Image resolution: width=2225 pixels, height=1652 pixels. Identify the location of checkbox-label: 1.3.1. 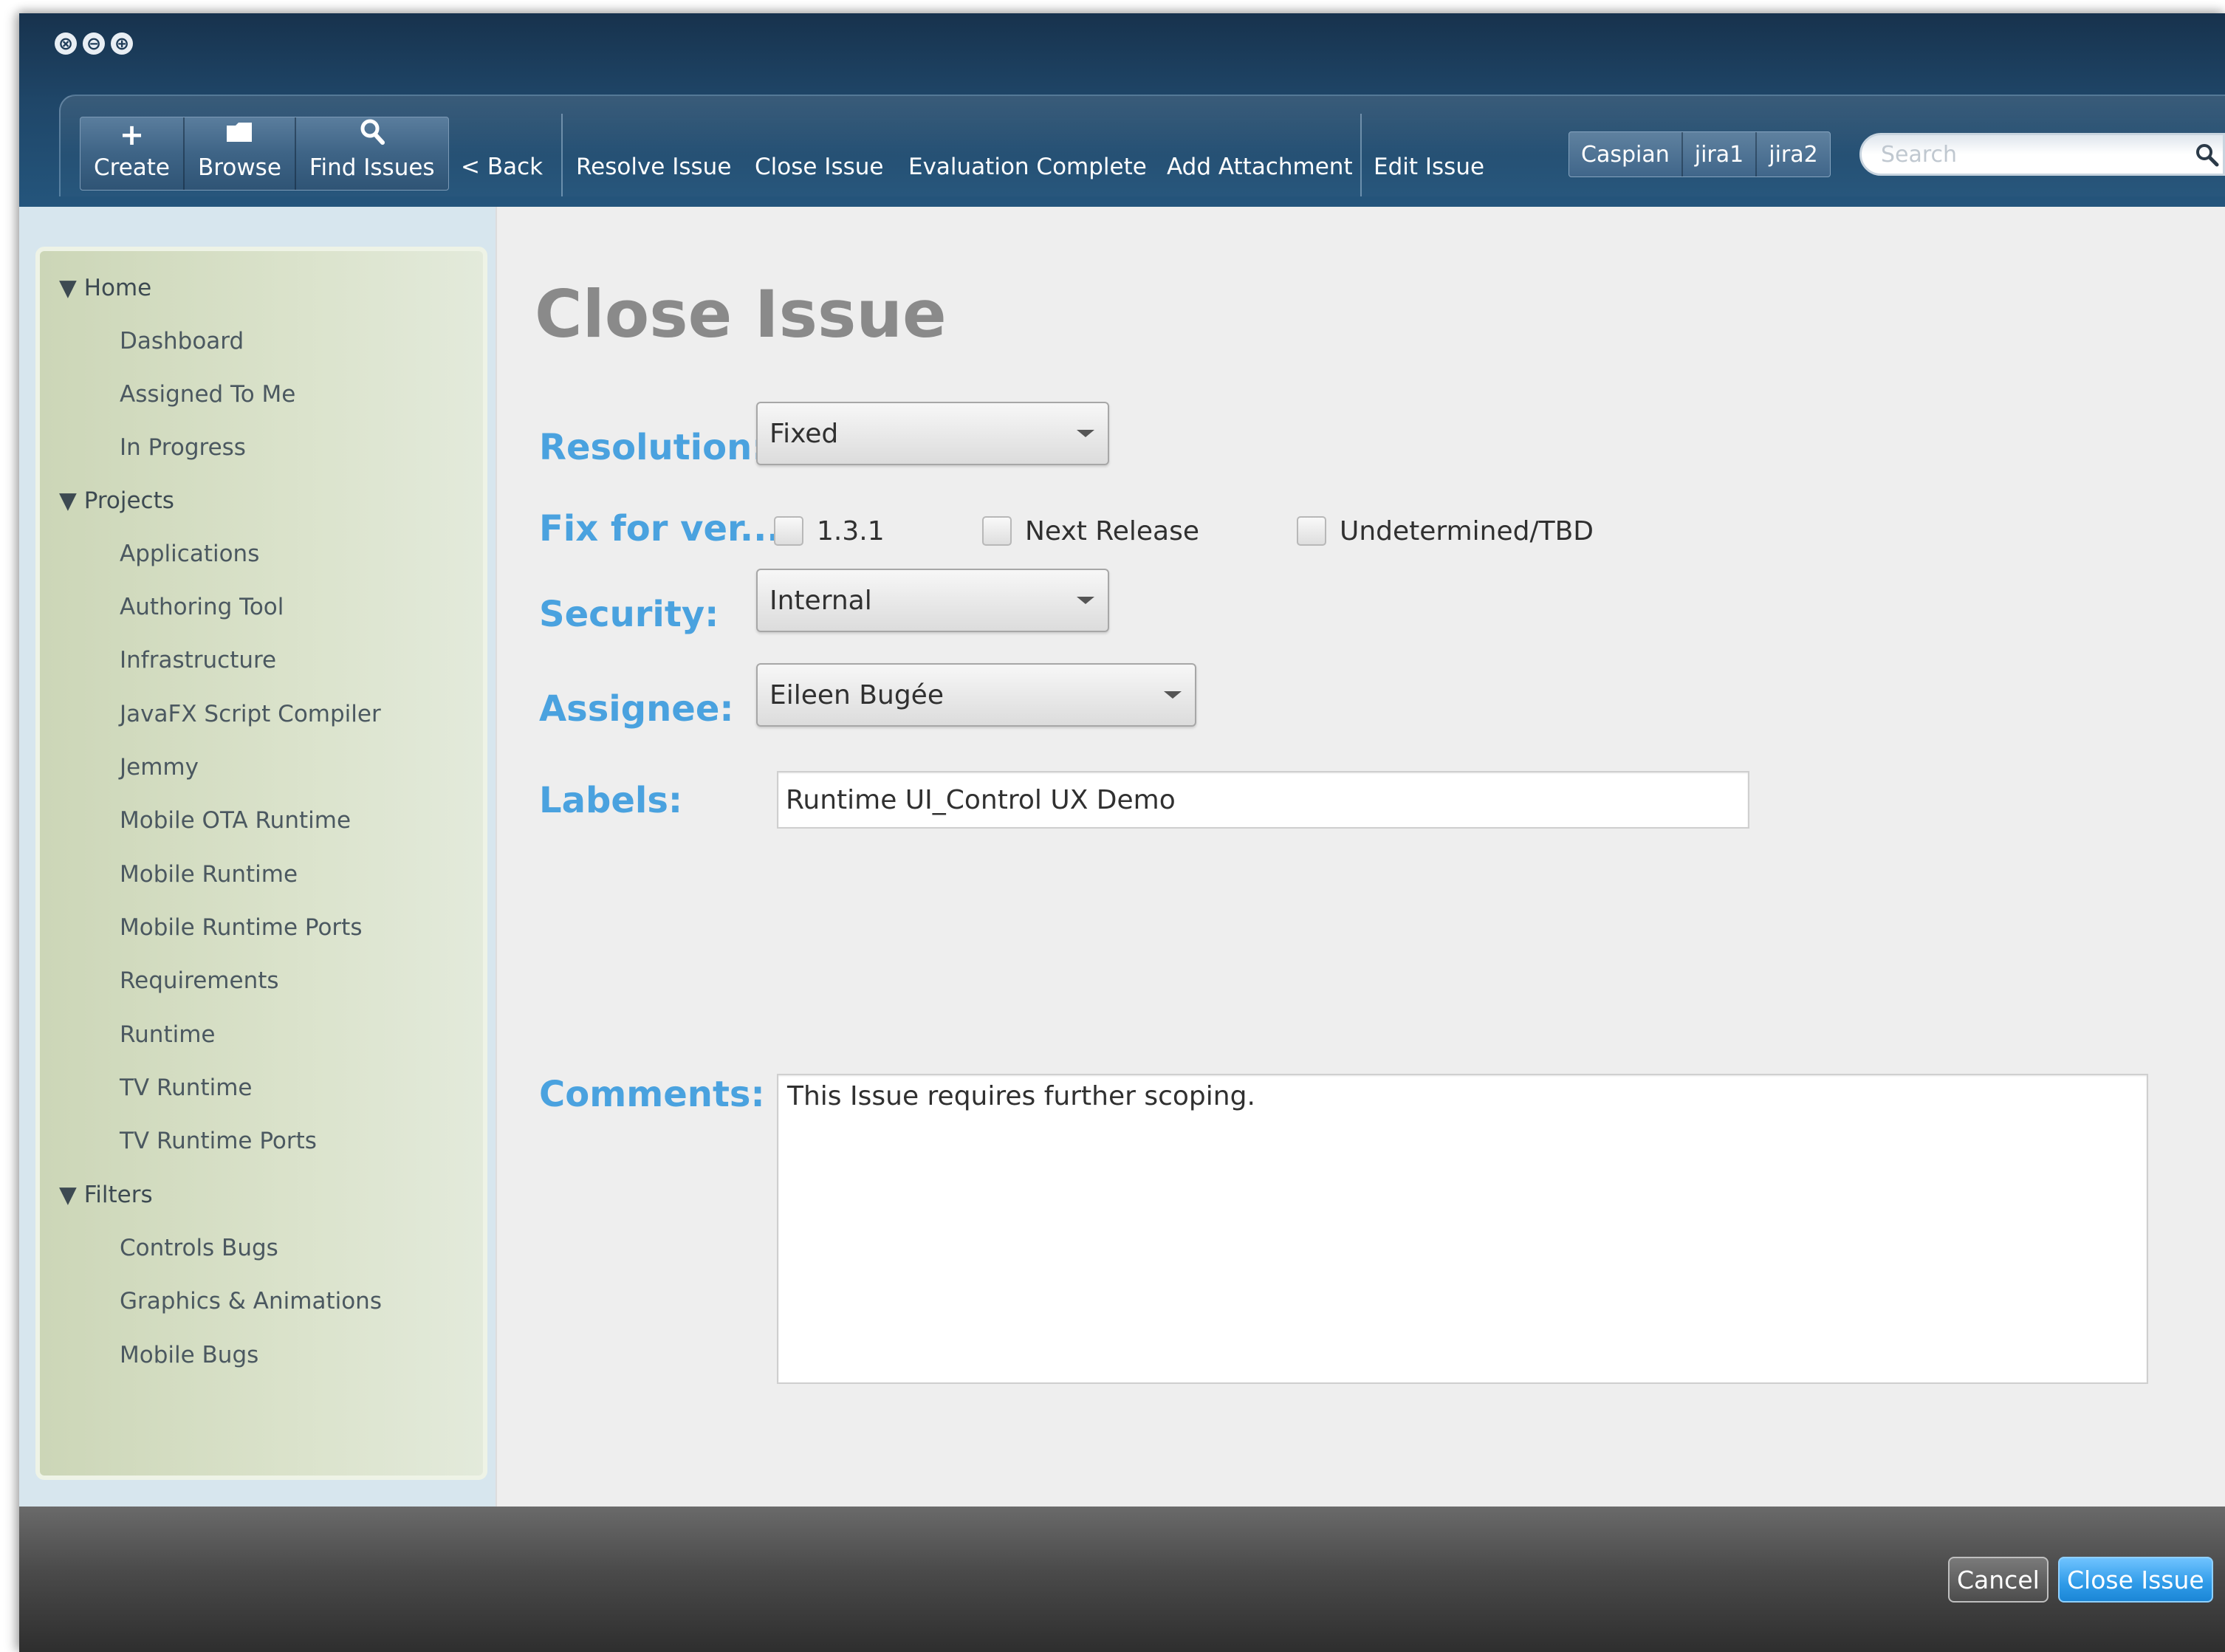
(851, 530).